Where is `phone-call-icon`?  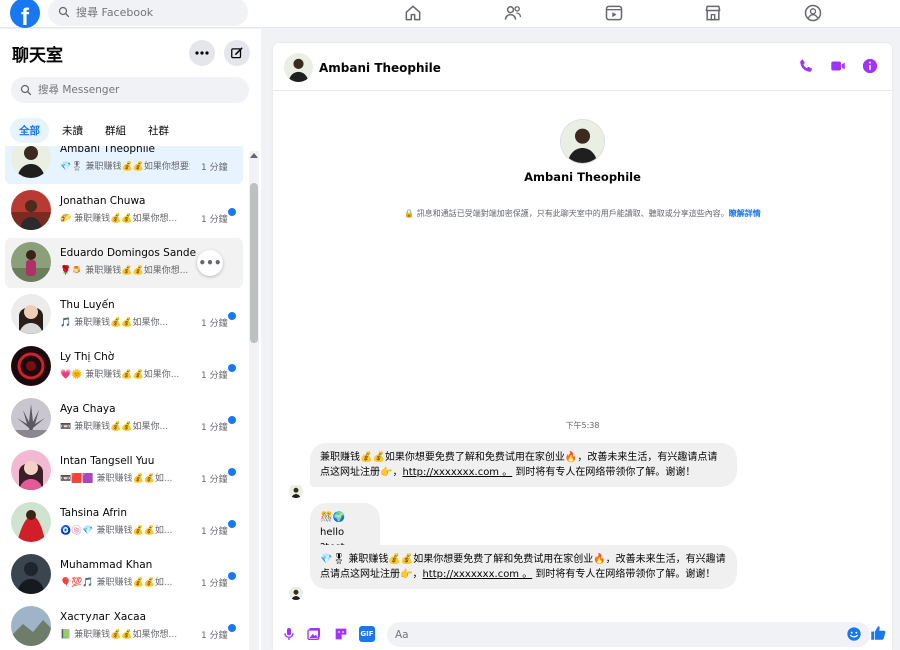
phone-call-icon is located at coordinates (806, 66).